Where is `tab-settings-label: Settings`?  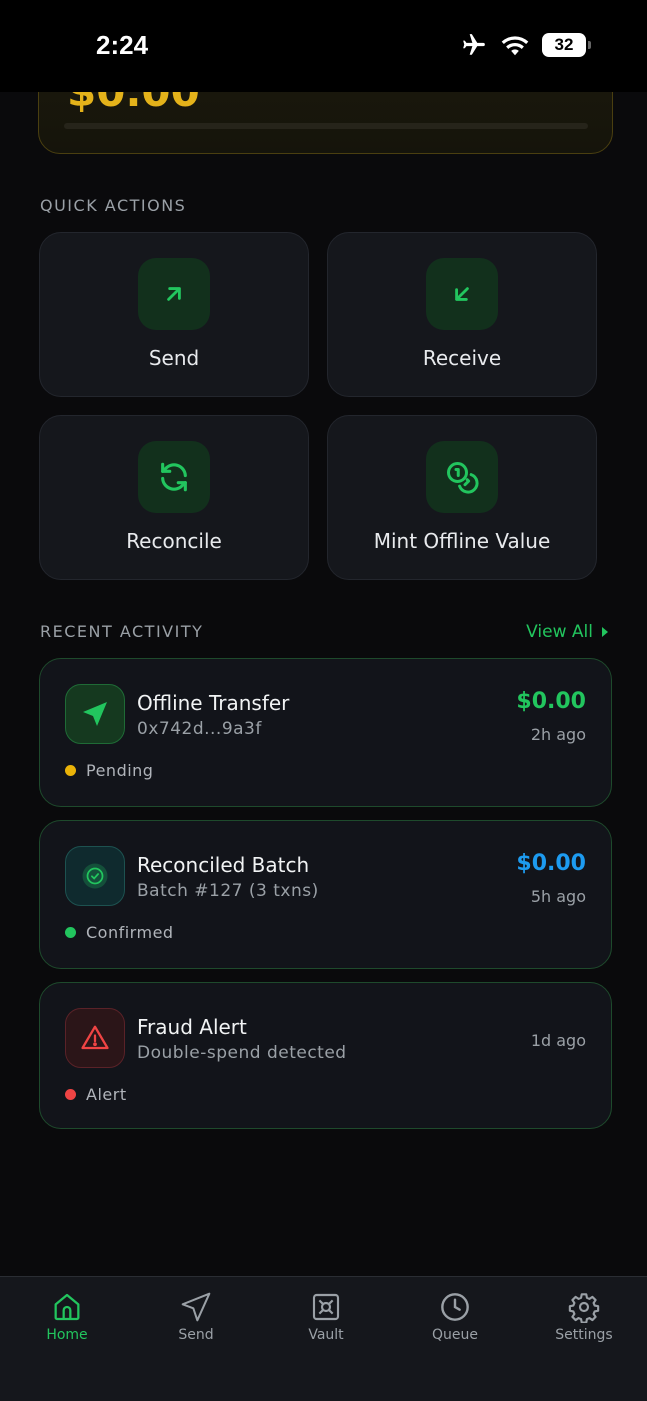
tab-settings-label: Settings is located at coordinates (584, 1335).